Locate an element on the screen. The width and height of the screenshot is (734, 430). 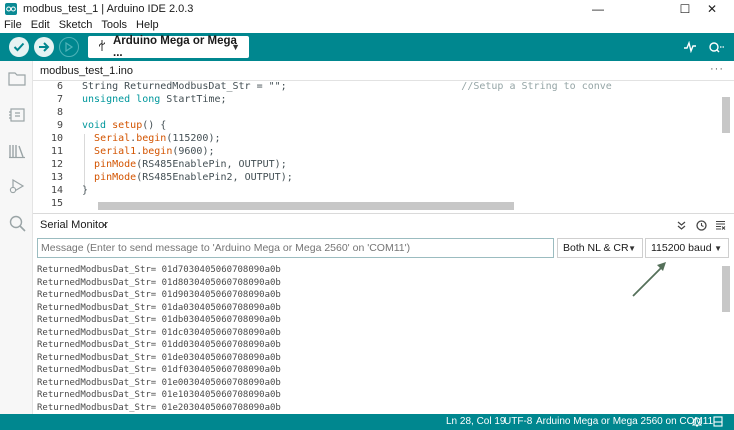
code-token: pinMode is located at coordinates (115, 164).